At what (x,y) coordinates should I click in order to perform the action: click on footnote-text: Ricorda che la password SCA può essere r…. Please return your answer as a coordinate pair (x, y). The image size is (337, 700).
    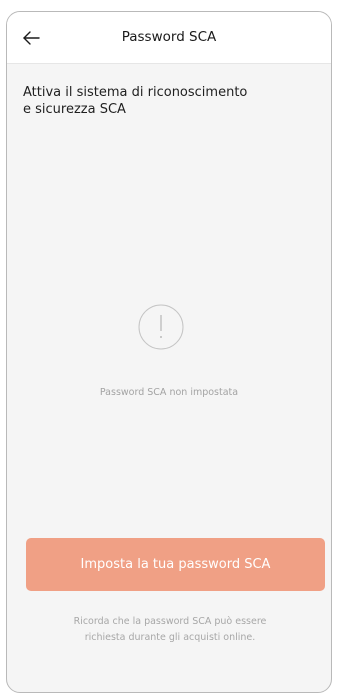
    Looking at the image, I should click on (170, 630).